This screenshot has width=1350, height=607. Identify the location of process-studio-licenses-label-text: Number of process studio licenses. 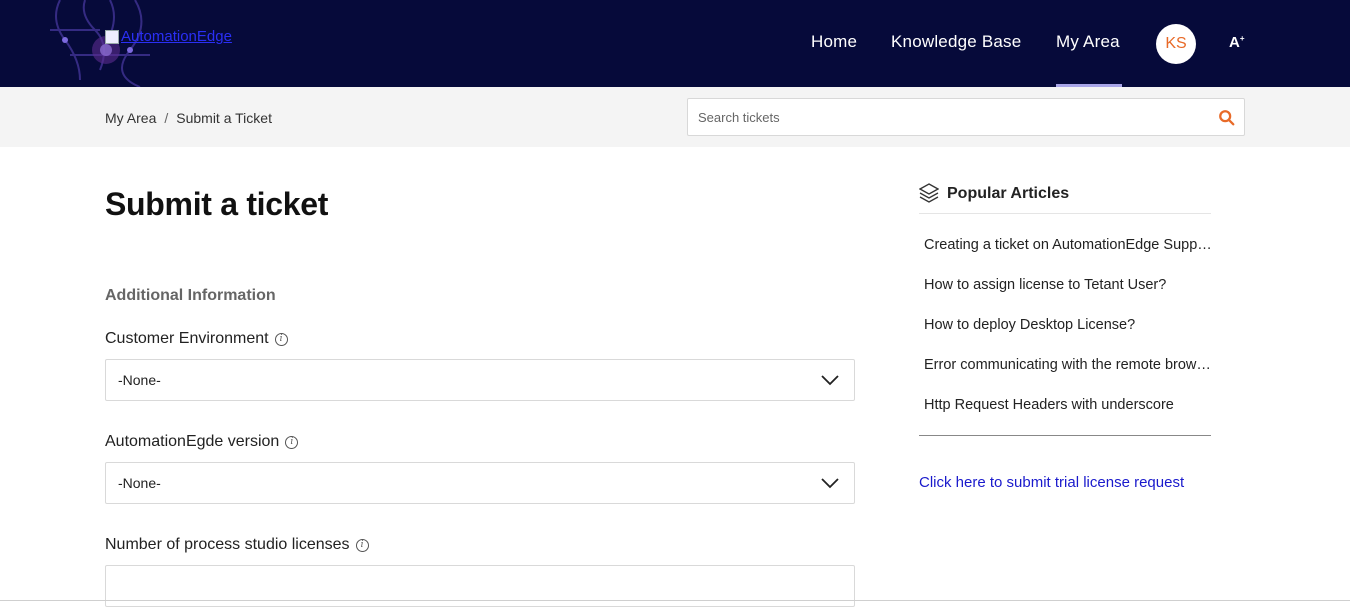
(227, 544).